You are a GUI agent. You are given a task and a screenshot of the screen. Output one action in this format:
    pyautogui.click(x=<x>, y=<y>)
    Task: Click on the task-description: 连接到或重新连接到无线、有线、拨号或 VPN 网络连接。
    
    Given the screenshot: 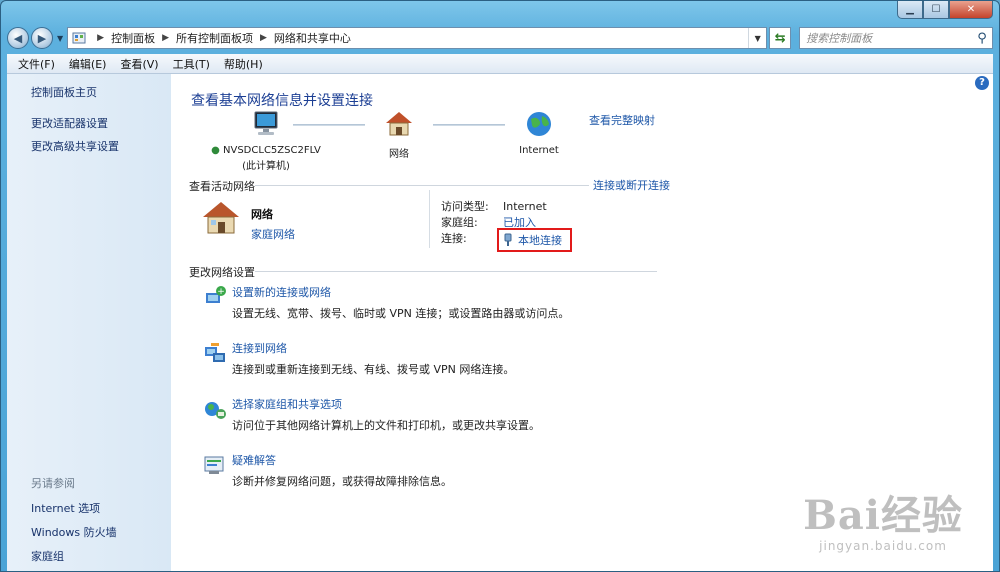 What is the action you would take?
    pyautogui.click(x=373, y=369)
    